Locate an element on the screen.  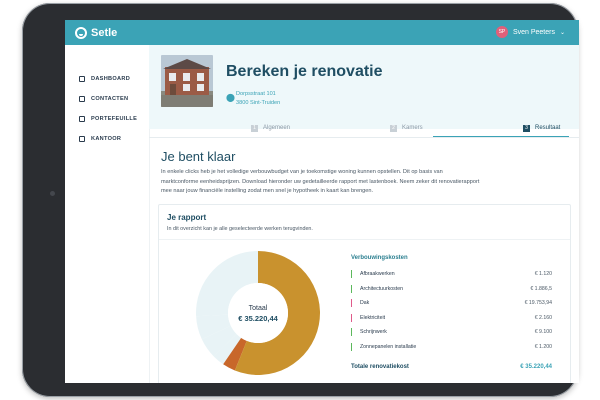
step-number: 2 is located at coordinates (393, 128).